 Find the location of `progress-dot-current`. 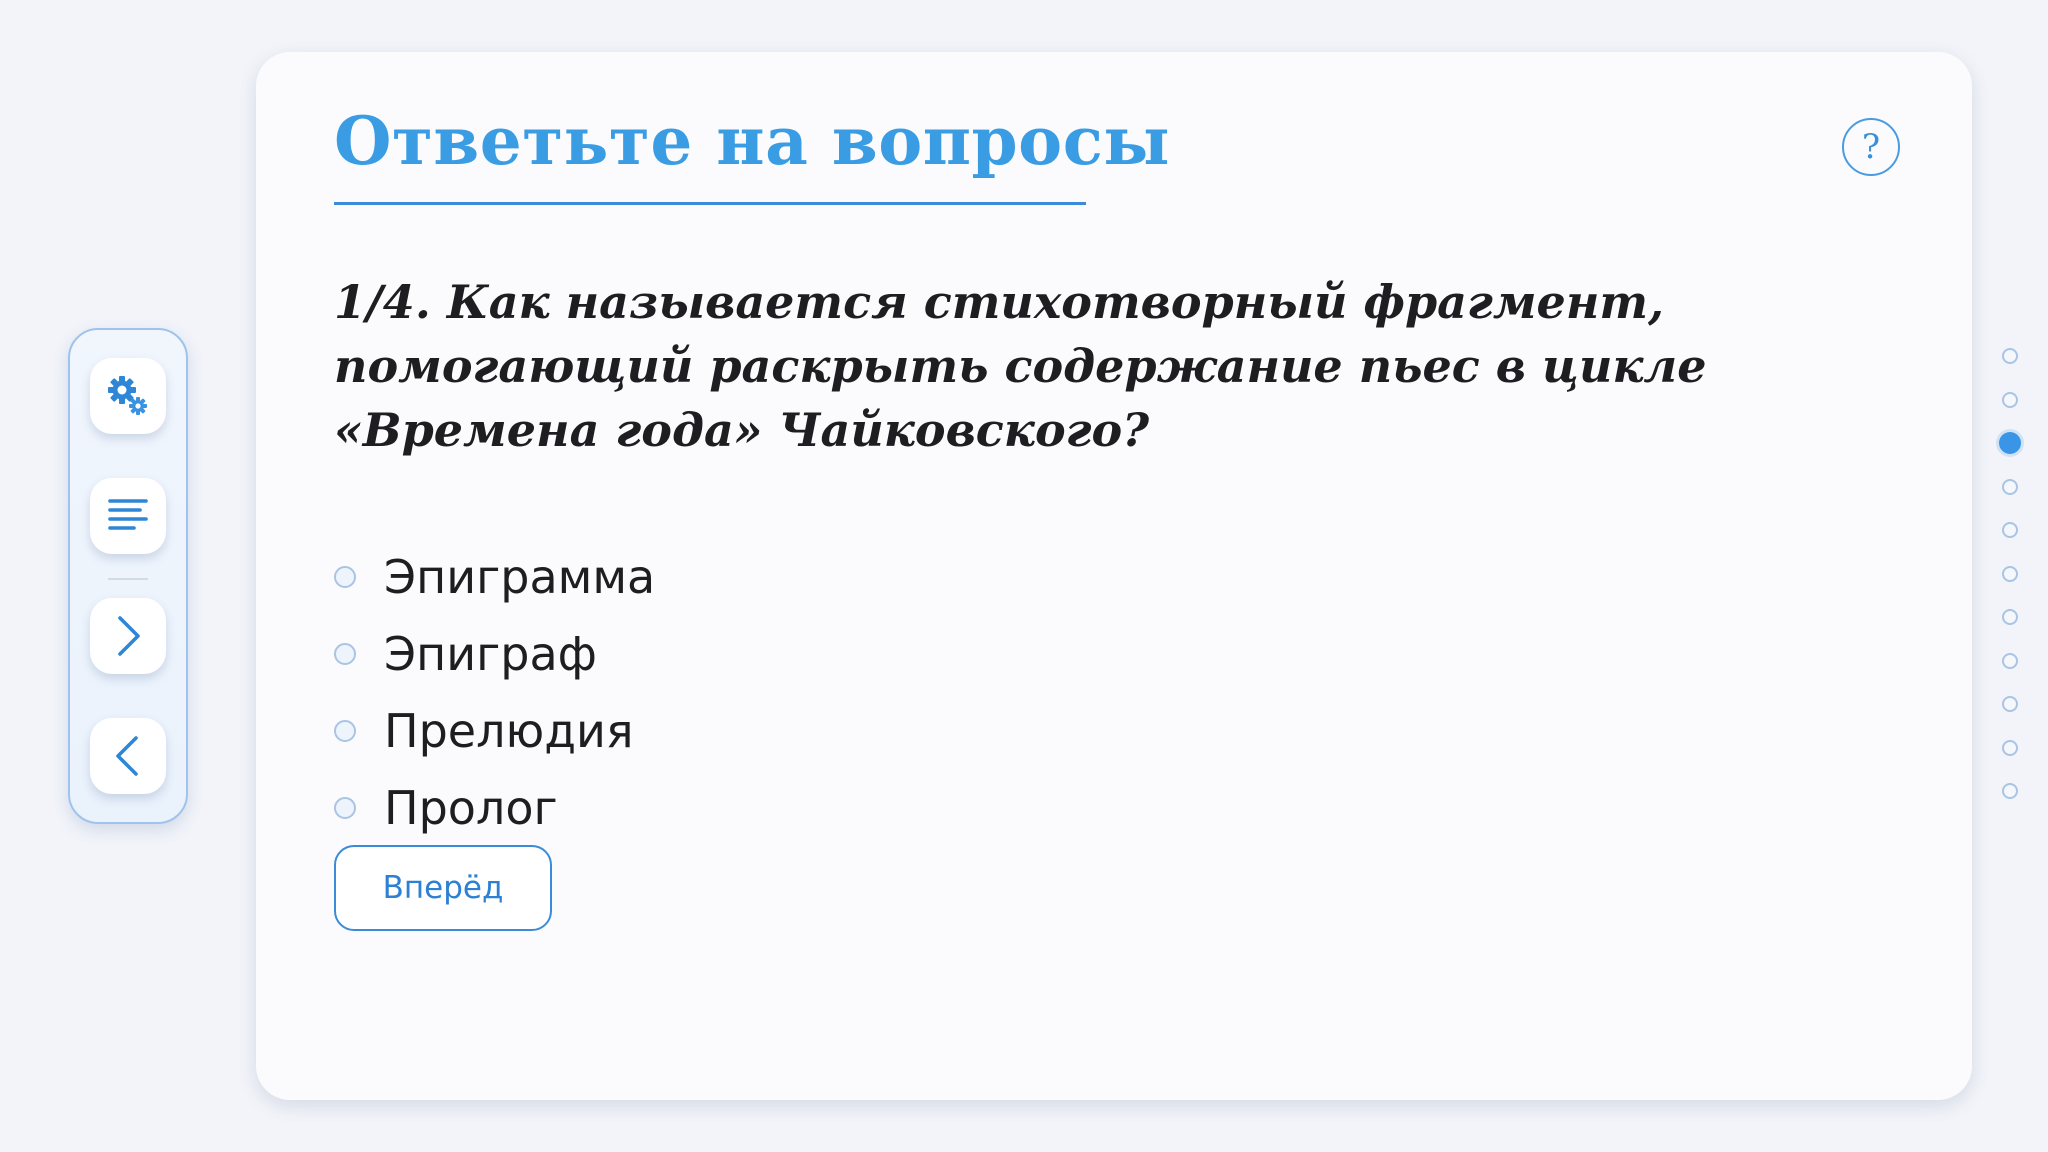

progress-dot-current is located at coordinates (2010, 443).